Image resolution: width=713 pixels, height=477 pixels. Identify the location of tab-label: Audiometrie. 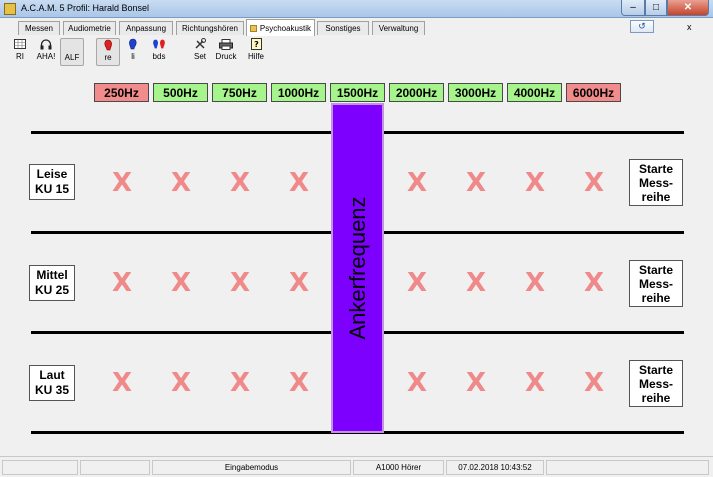
(89, 28).